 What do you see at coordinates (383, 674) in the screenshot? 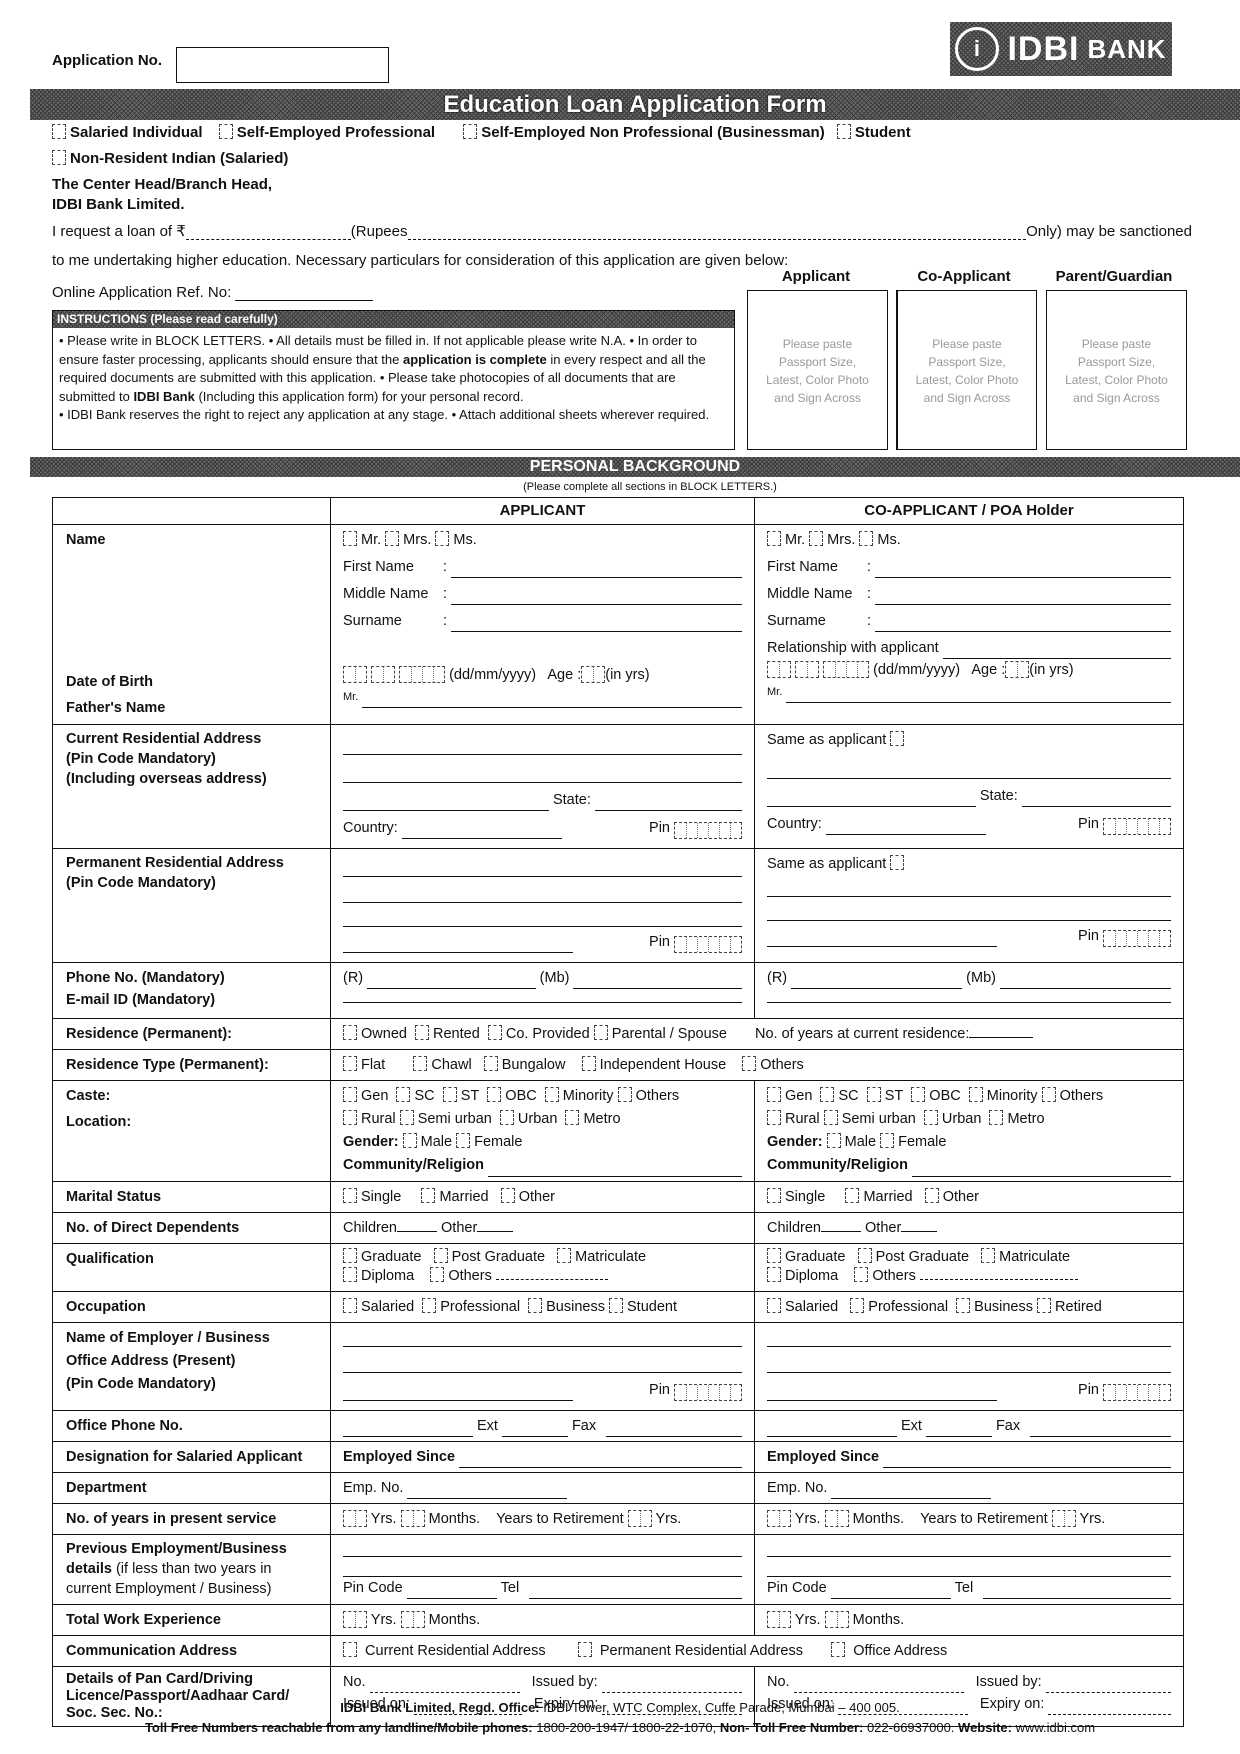
I see `dob-month-boxes` at bounding box center [383, 674].